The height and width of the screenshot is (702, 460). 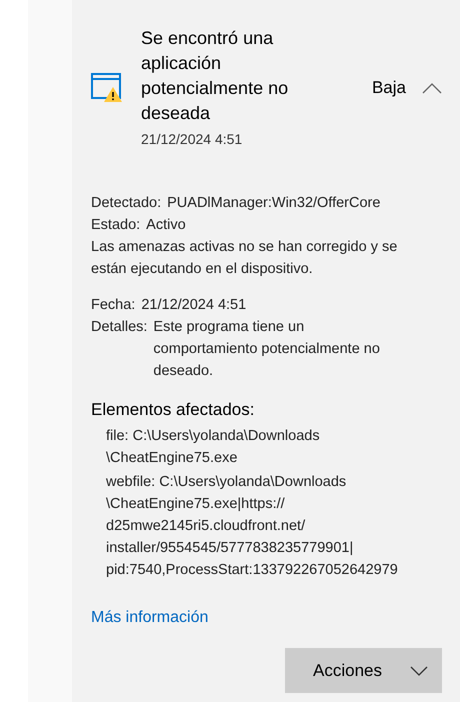 What do you see at coordinates (419, 671) in the screenshot?
I see `chevron-down-icon` at bounding box center [419, 671].